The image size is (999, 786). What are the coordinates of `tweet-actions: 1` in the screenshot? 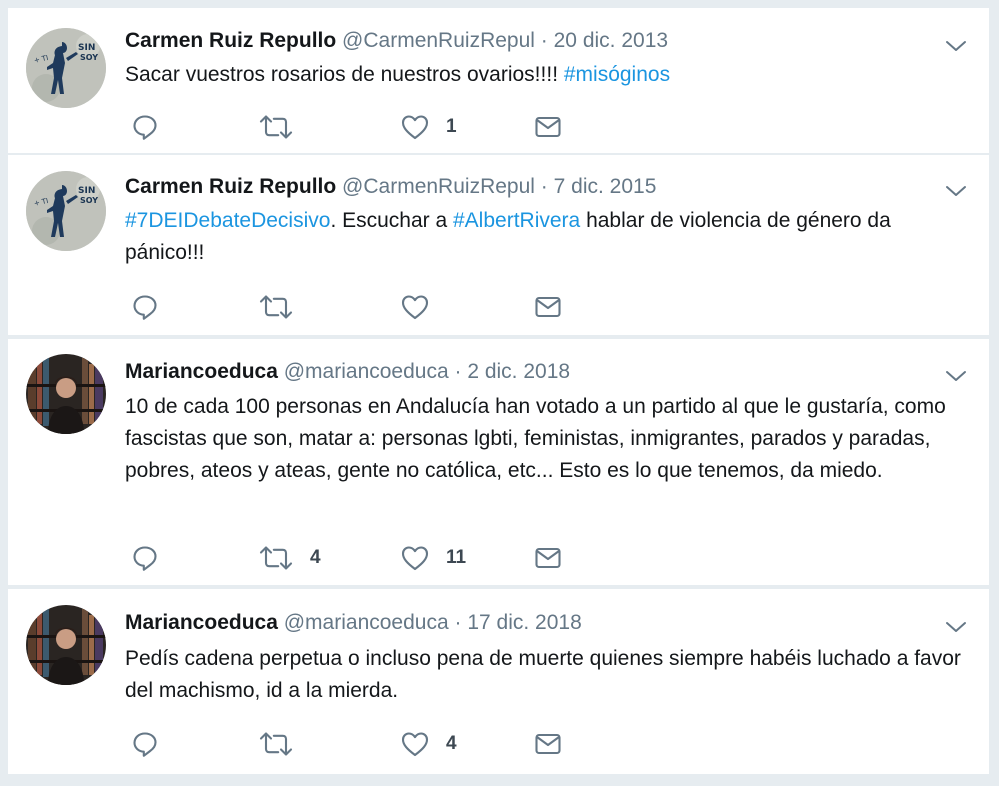 It's located at (390, 127).